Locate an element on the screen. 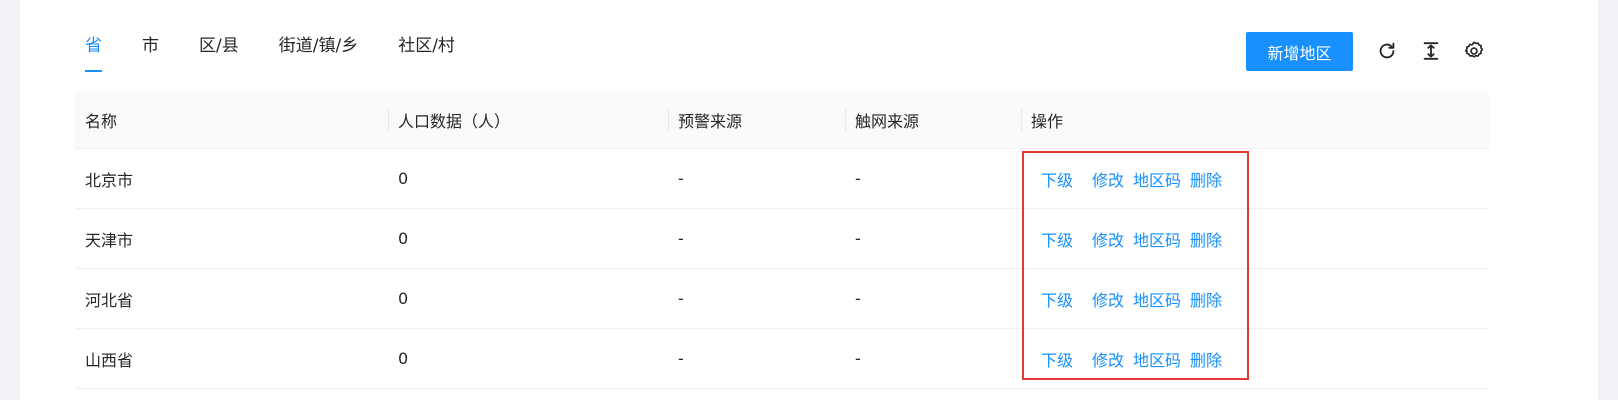 This screenshot has height=400, width=1618. table-row: 天津市 0 - - 下级 修改 地区码 删除 is located at coordinates (782, 239).